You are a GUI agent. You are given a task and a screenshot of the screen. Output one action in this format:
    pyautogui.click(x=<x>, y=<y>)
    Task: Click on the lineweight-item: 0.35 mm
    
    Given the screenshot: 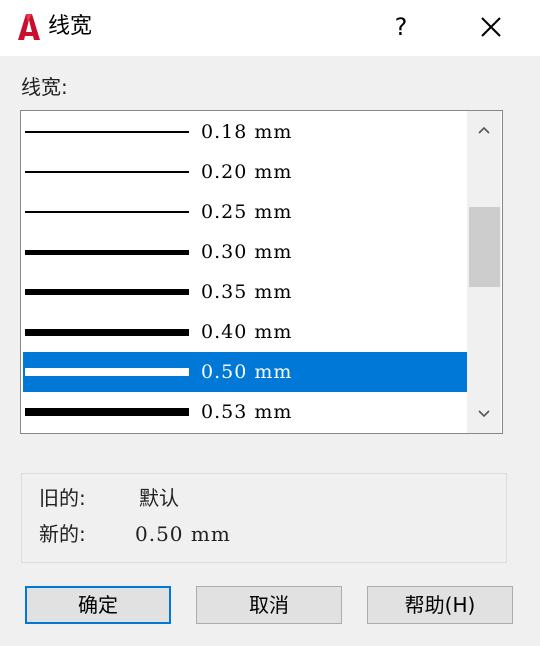 What is the action you would take?
    pyautogui.click(x=245, y=292)
    